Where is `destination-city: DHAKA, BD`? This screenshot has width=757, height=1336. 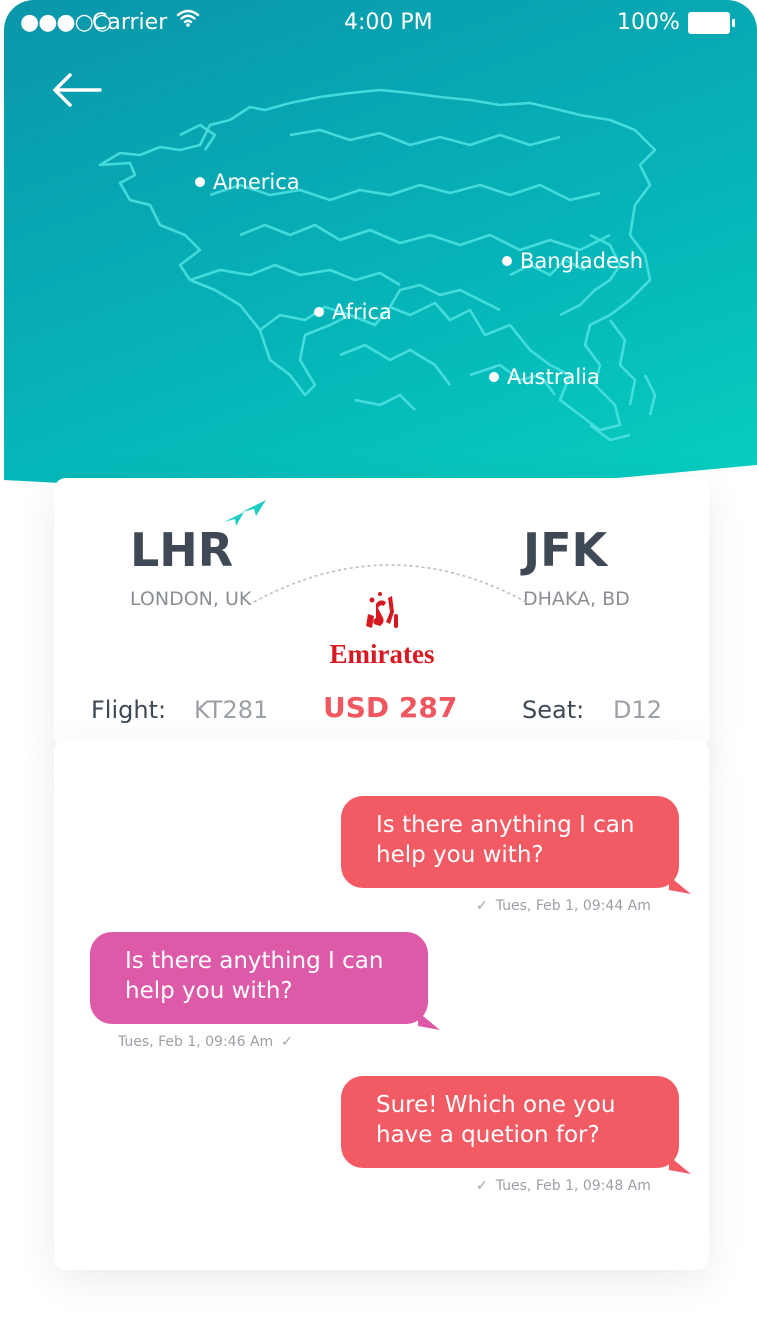 destination-city: DHAKA, BD is located at coordinates (576, 599).